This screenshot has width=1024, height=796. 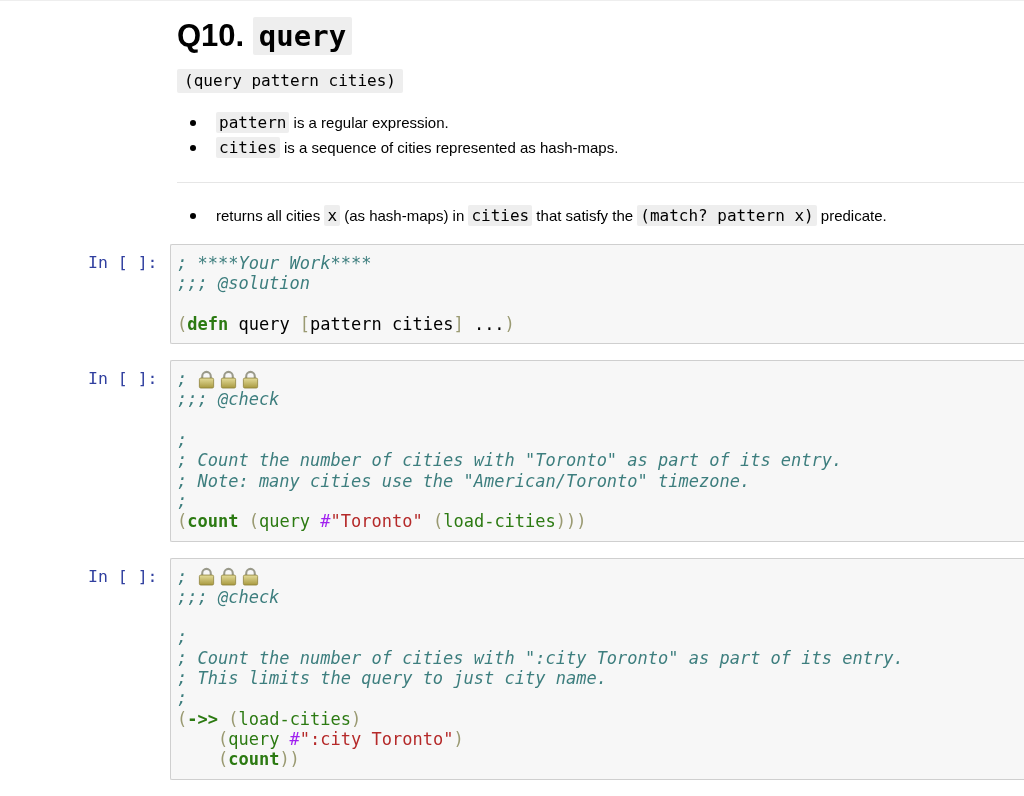 What do you see at coordinates (597, 294) in the screenshot?
I see `code-cell: ; ****Your Work**** ;;; @solution (defn query [pattern cities] ...)` at bounding box center [597, 294].